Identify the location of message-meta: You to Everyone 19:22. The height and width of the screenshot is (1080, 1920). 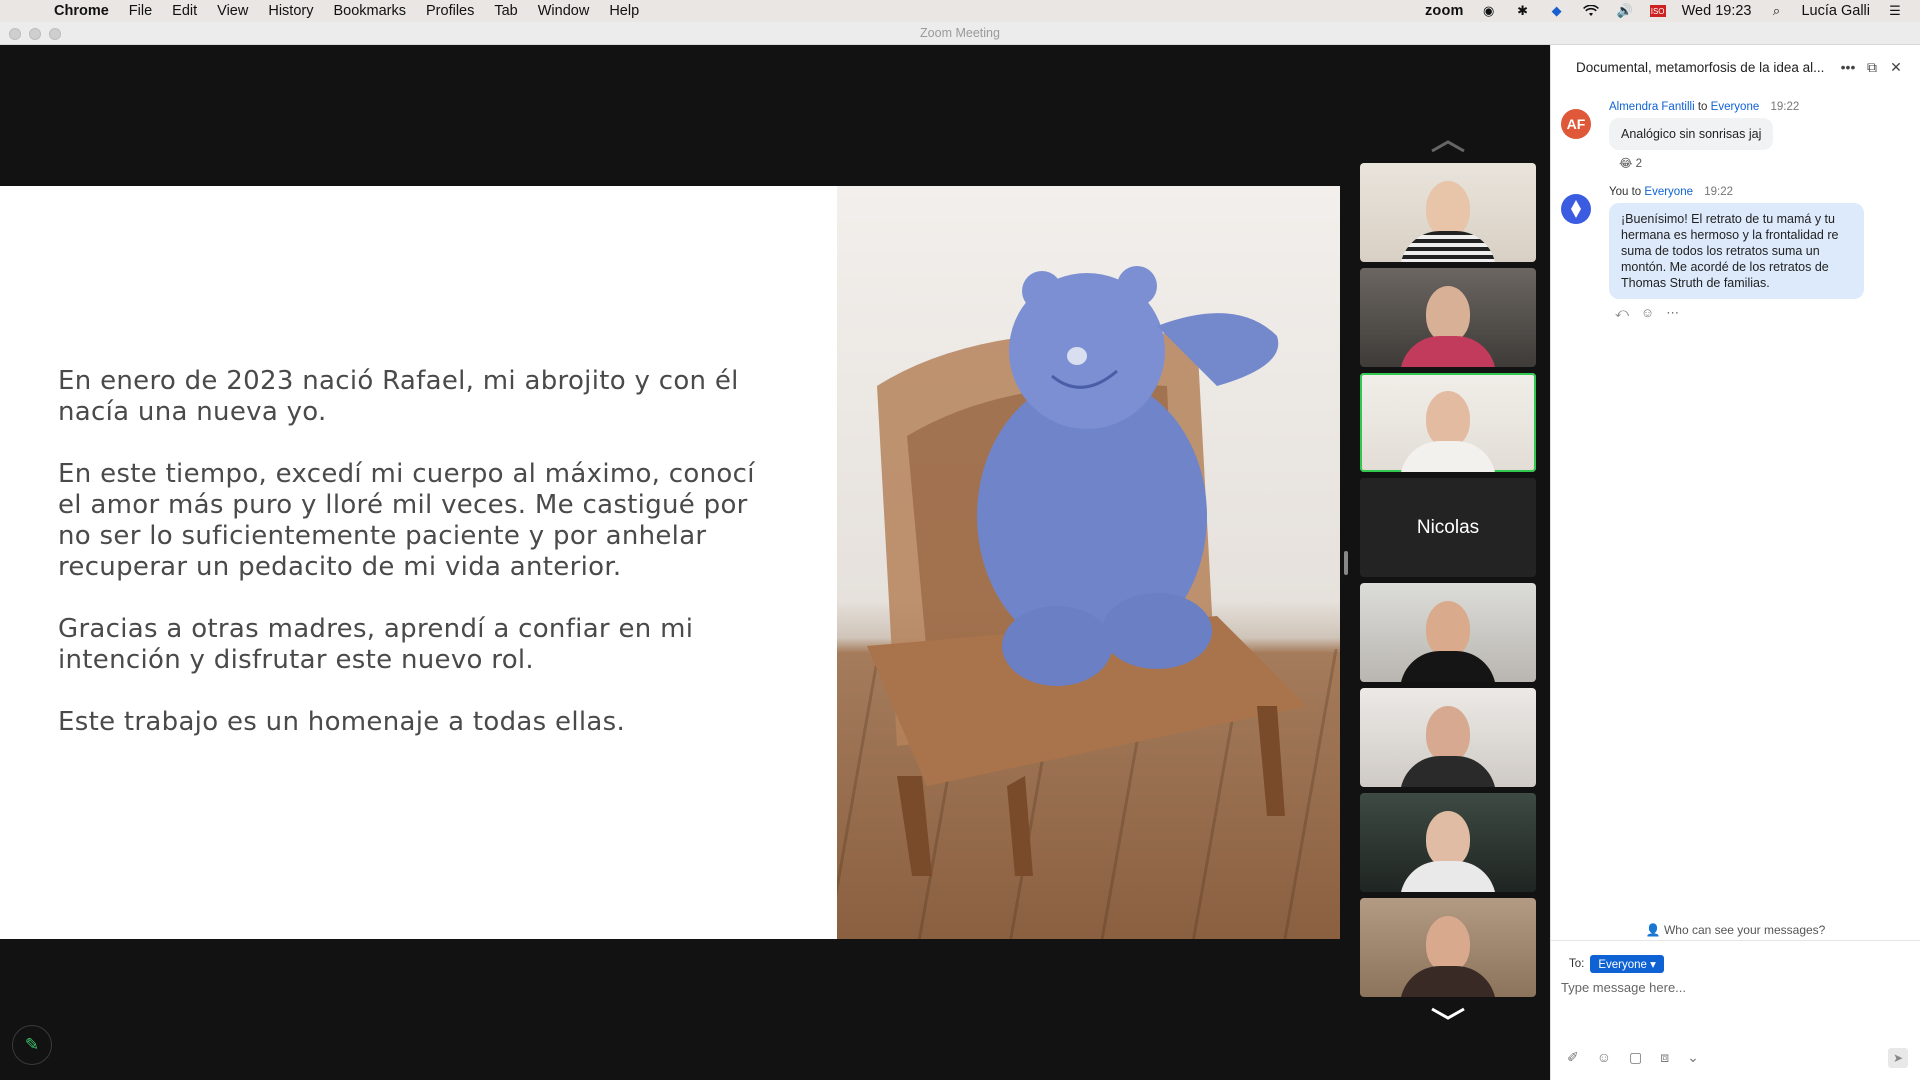
(1764, 192).